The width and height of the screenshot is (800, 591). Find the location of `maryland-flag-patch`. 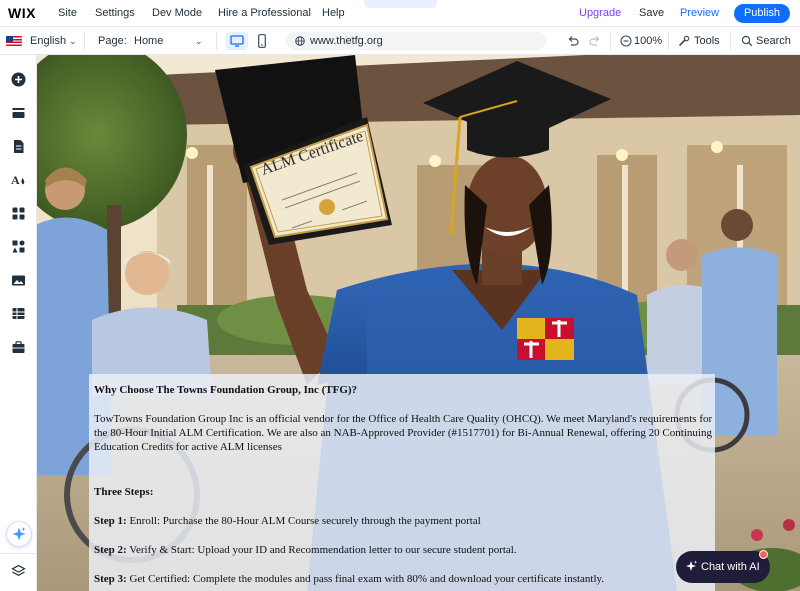

maryland-flag-patch is located at coordinates (545, 339).